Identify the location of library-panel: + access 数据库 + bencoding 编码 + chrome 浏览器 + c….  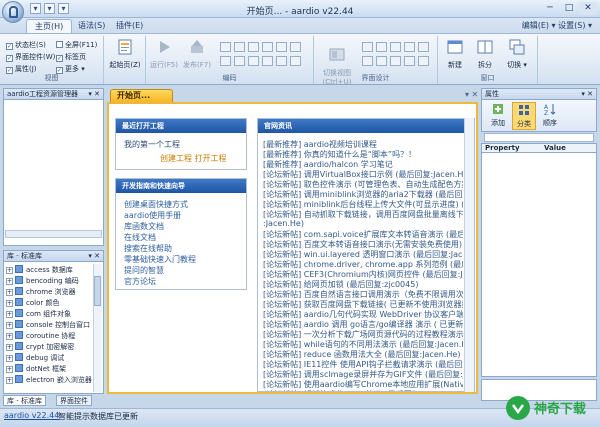
(53, 328).